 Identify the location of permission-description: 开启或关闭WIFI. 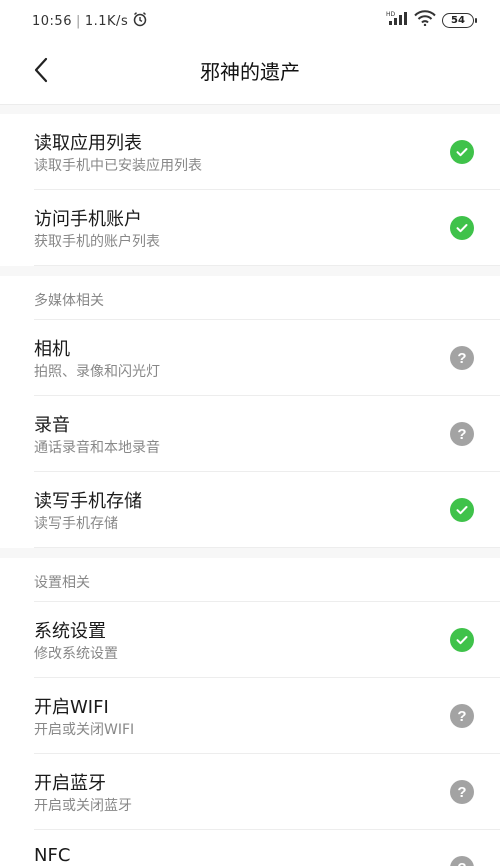
(84, 730).